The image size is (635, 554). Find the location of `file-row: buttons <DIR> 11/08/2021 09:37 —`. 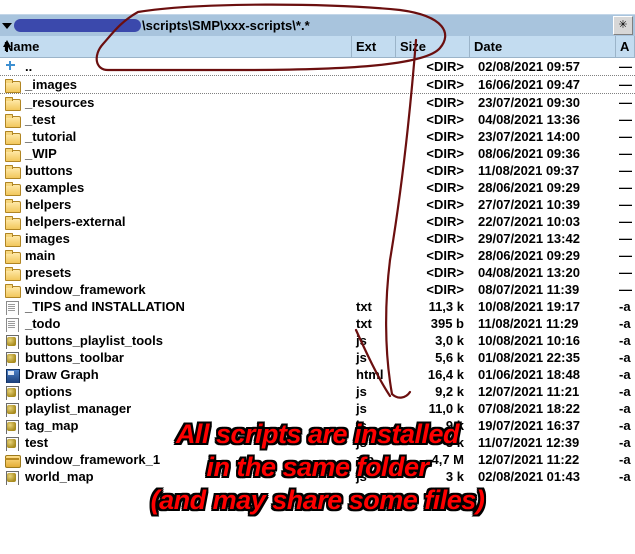

file-row: buttons <DIR> 11/08/2021 09:37 — is located at coordinates (317, 170).